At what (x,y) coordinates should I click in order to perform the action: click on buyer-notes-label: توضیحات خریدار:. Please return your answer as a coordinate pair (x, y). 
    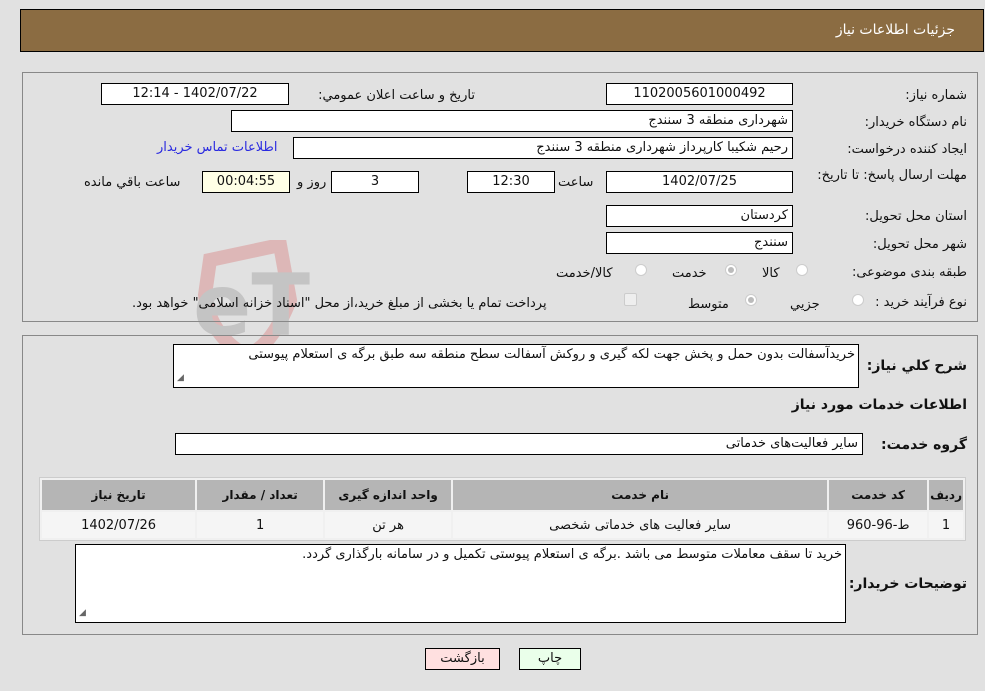
    Looking at the image, I should click on (907, 584).